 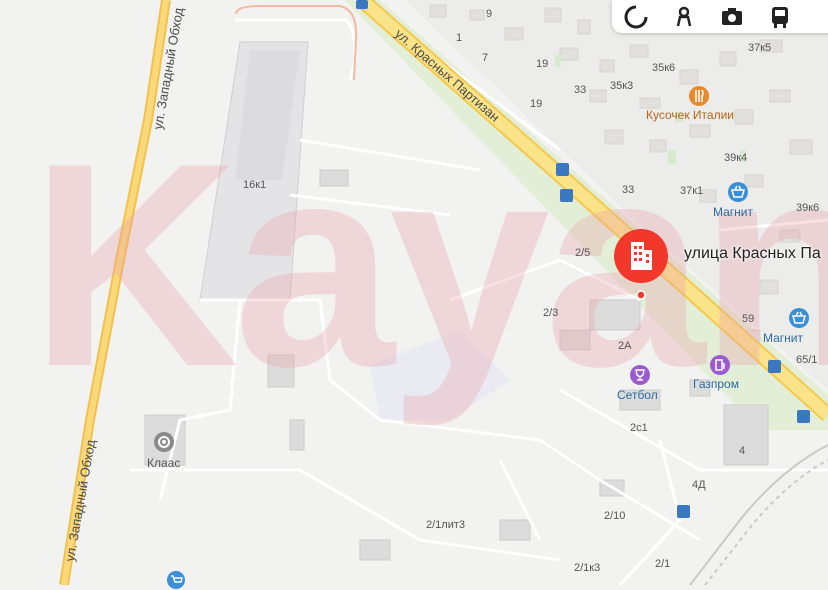 What do you see at coordinates (716, 384) in the screenshot?
I see `poi-gazprom: Газпром` at bounding box center [716, 384].